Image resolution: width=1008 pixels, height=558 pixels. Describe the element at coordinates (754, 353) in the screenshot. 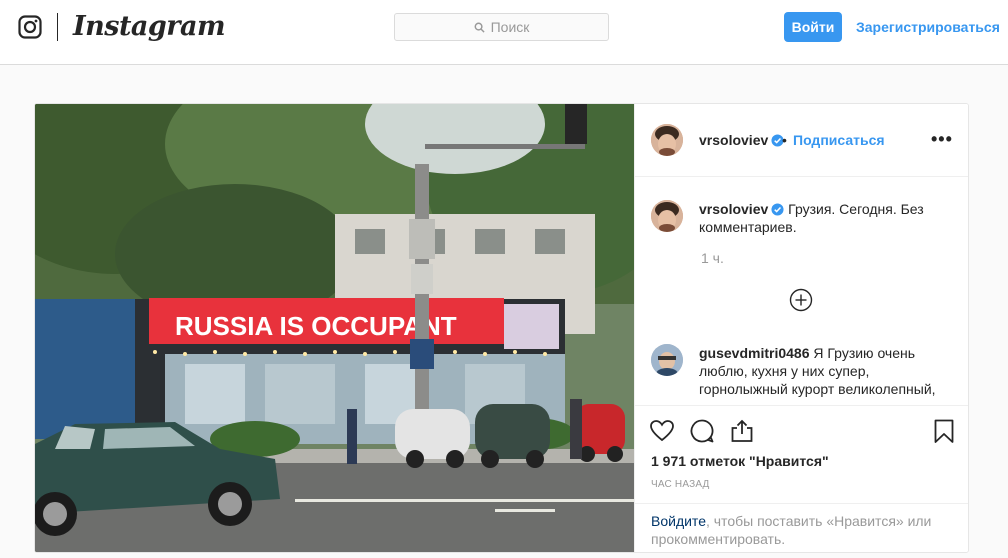

I see `commenter-username: gusevdmitri0486` at that location.